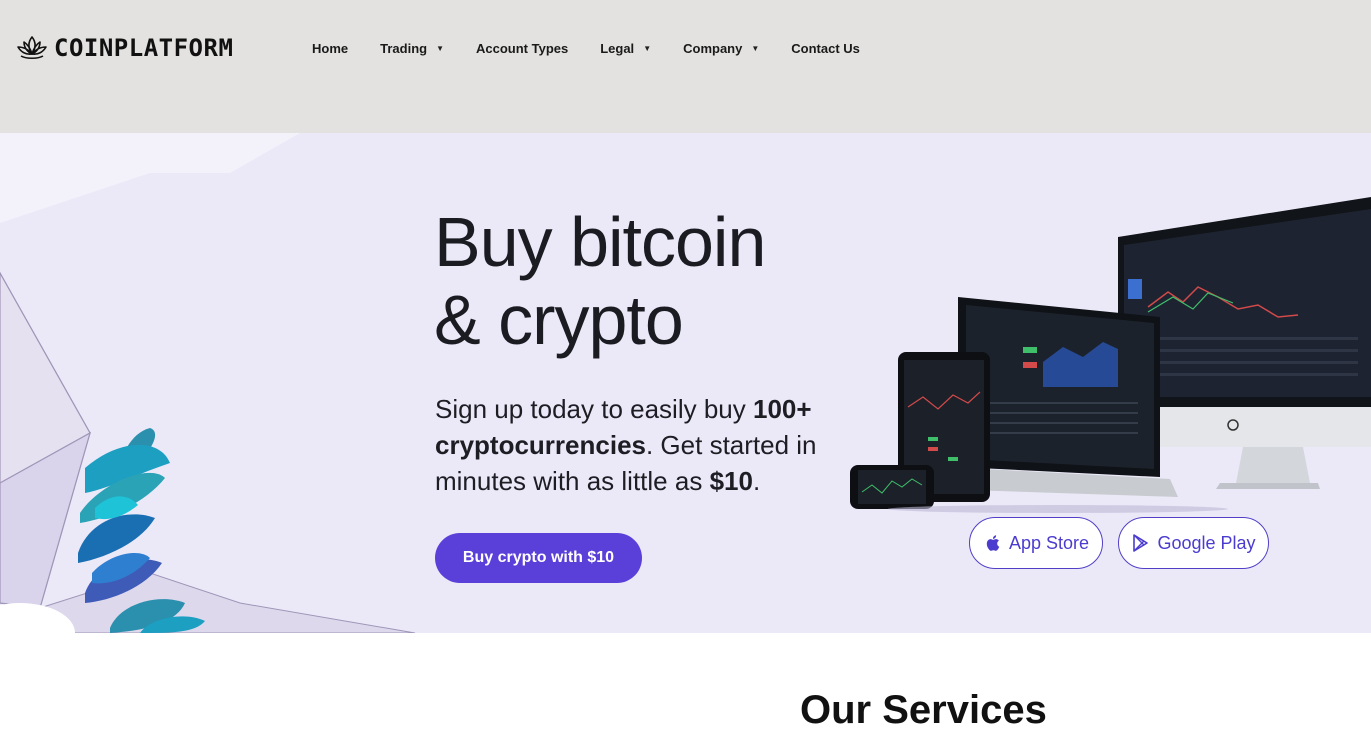  What do you see at coordinates (713, 48) in the screenshot?
I see `nav-item-label: Company` at bounding box center [713, 48].